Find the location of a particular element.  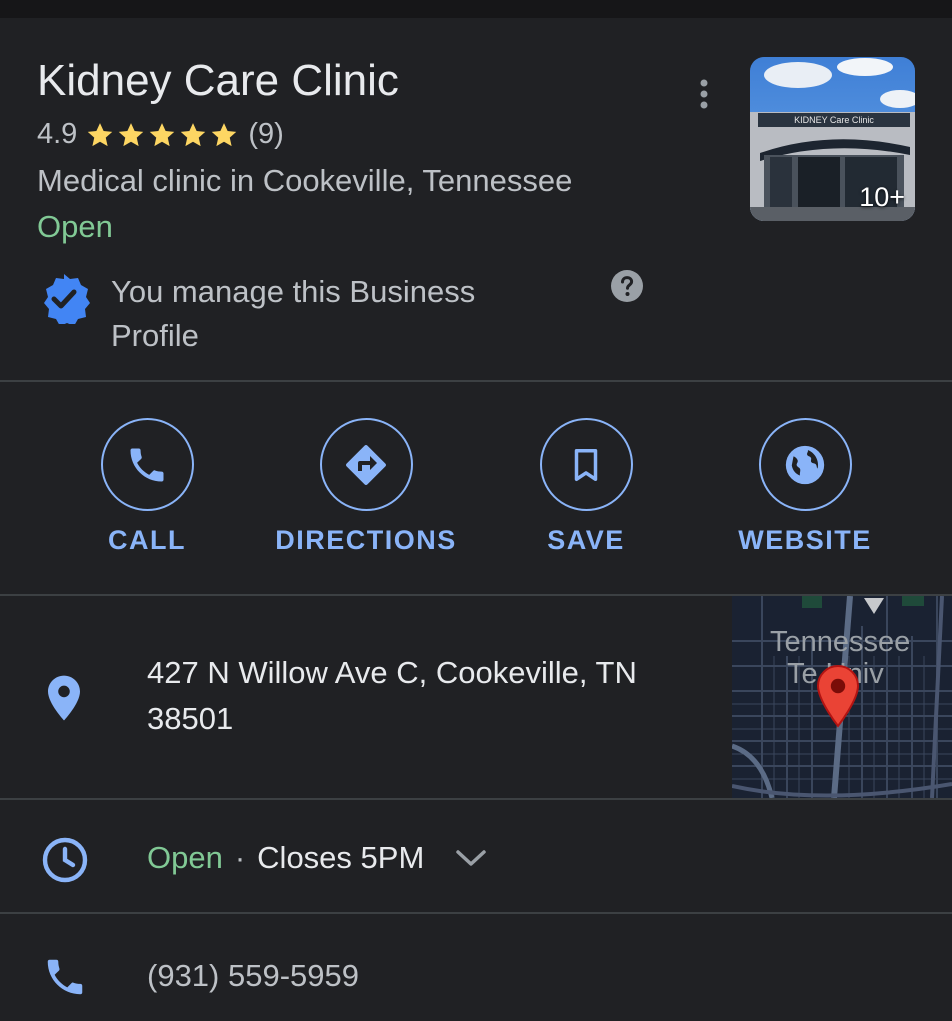

map-marker-icon is located at coordinates (838, 696).